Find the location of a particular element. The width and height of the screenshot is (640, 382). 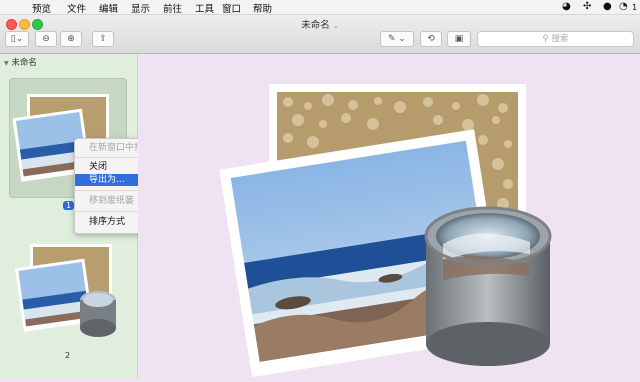

title-chevron-icon: ⌄ is located at coordinates (335, 26).